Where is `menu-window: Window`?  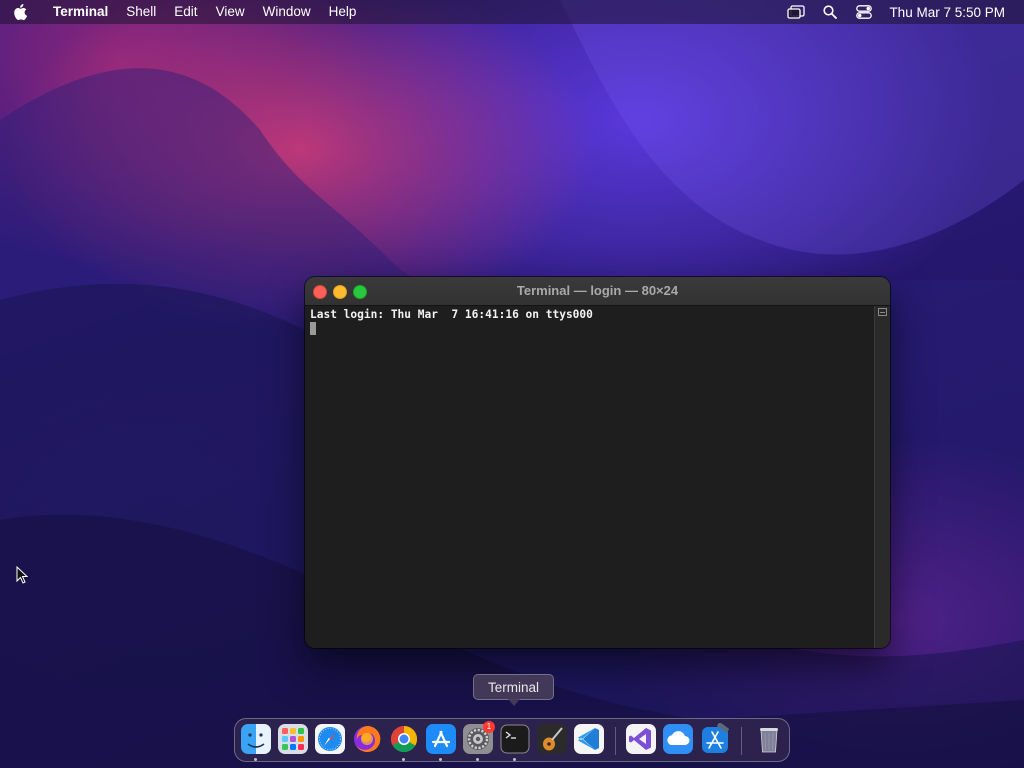 menu-window: Window is located at coordinates (287, 12).